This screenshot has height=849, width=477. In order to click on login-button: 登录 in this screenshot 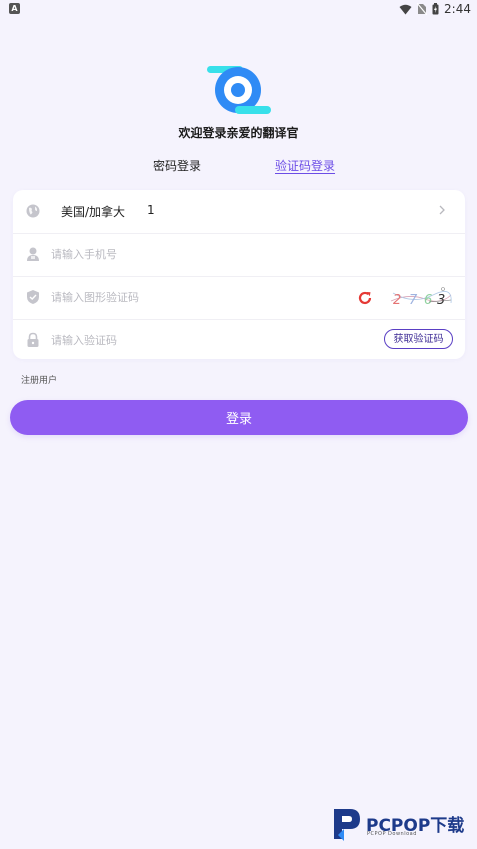, I will do `click(239, 417)`.